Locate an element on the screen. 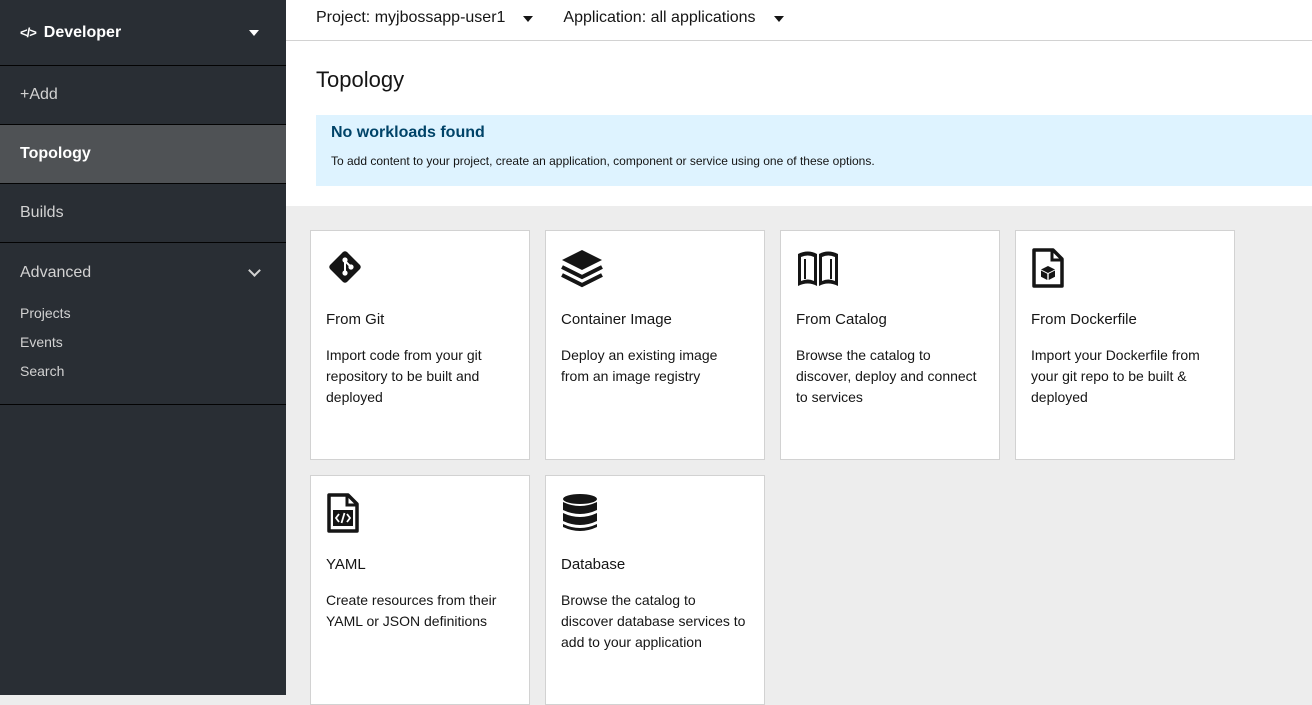 The image size is (1312, 705). code-file-icon is located at coordinates (420, 514).